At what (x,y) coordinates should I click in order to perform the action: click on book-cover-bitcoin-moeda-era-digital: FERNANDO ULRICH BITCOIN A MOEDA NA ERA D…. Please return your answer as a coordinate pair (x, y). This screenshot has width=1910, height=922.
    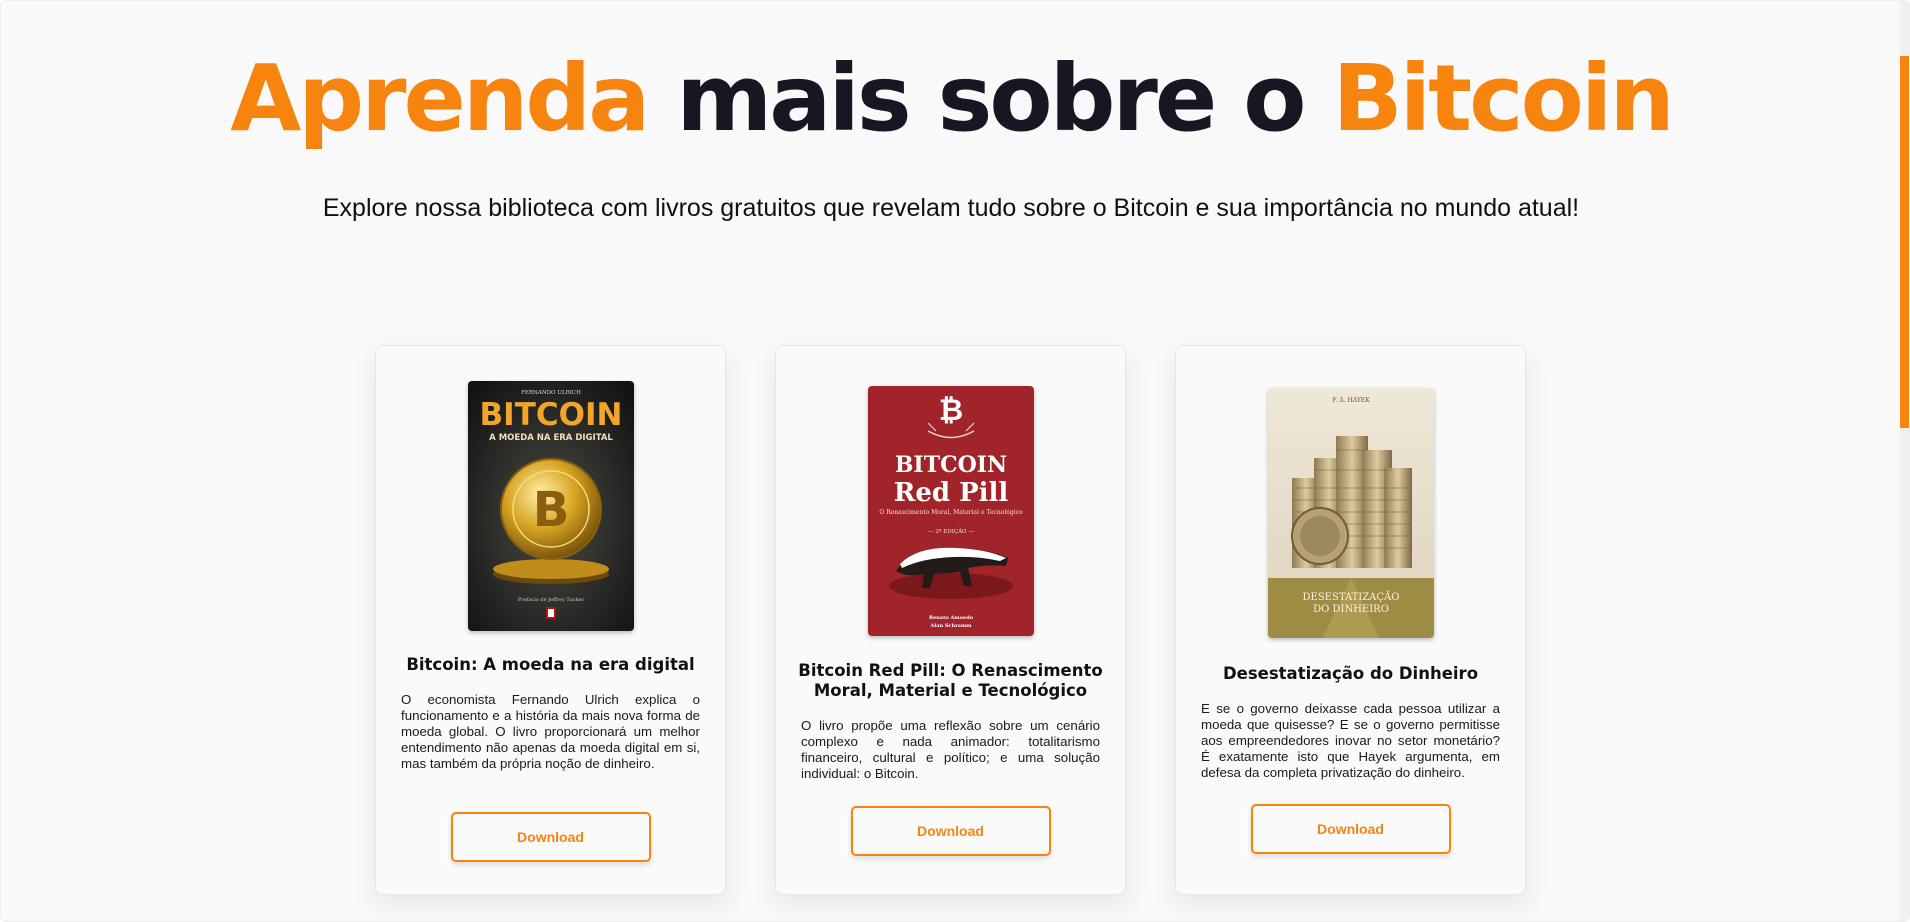
    Looking at the image, I should click on (550, 506).